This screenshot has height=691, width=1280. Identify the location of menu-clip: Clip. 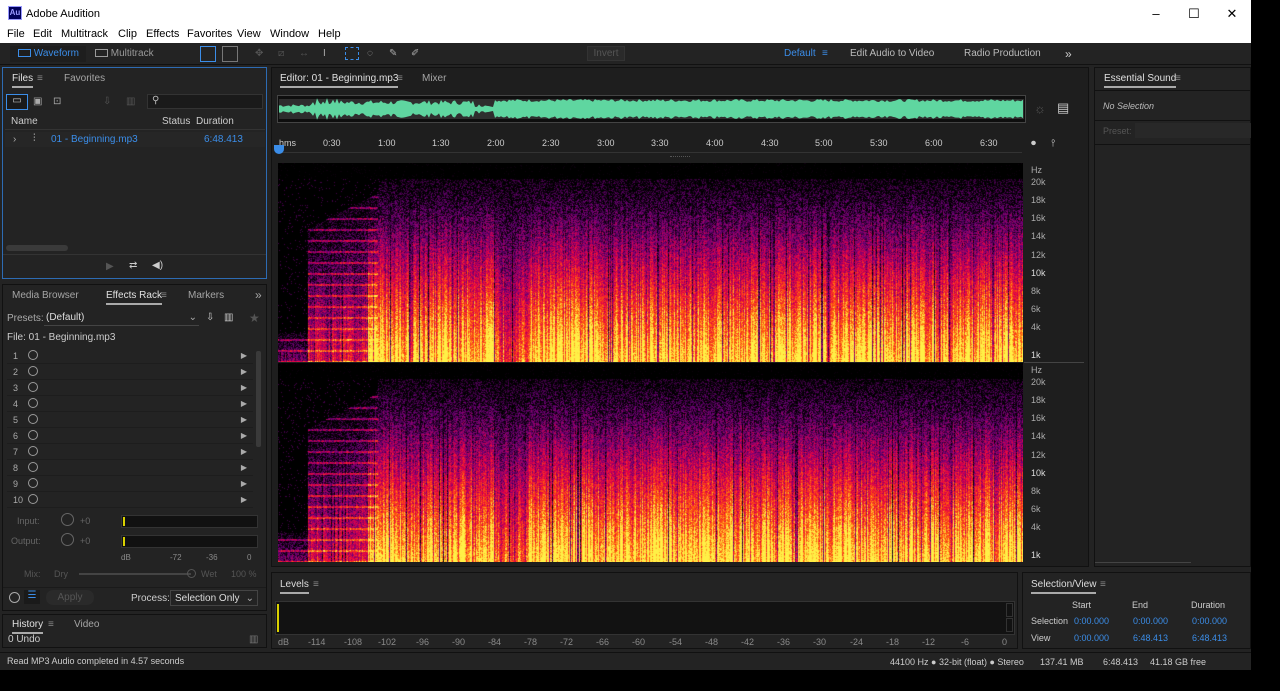
(127, 34).